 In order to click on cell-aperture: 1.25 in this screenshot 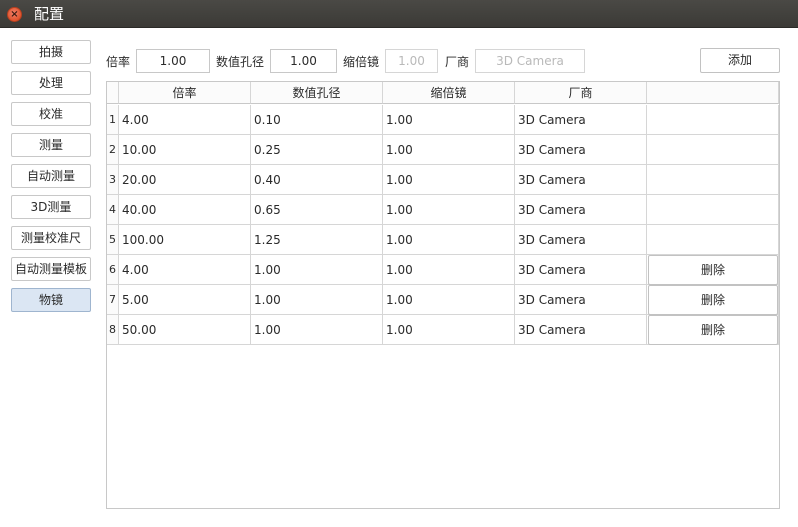, I will do `click(317, 240)`.